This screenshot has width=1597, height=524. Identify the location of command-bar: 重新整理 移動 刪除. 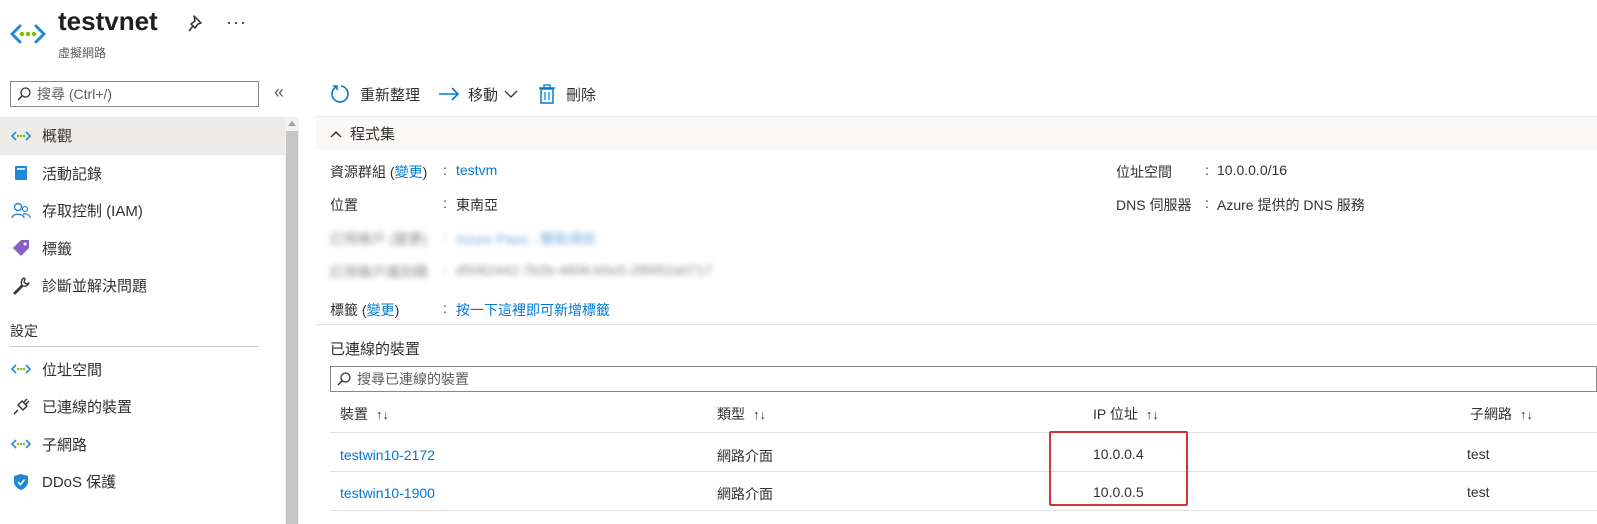
(472, 94).